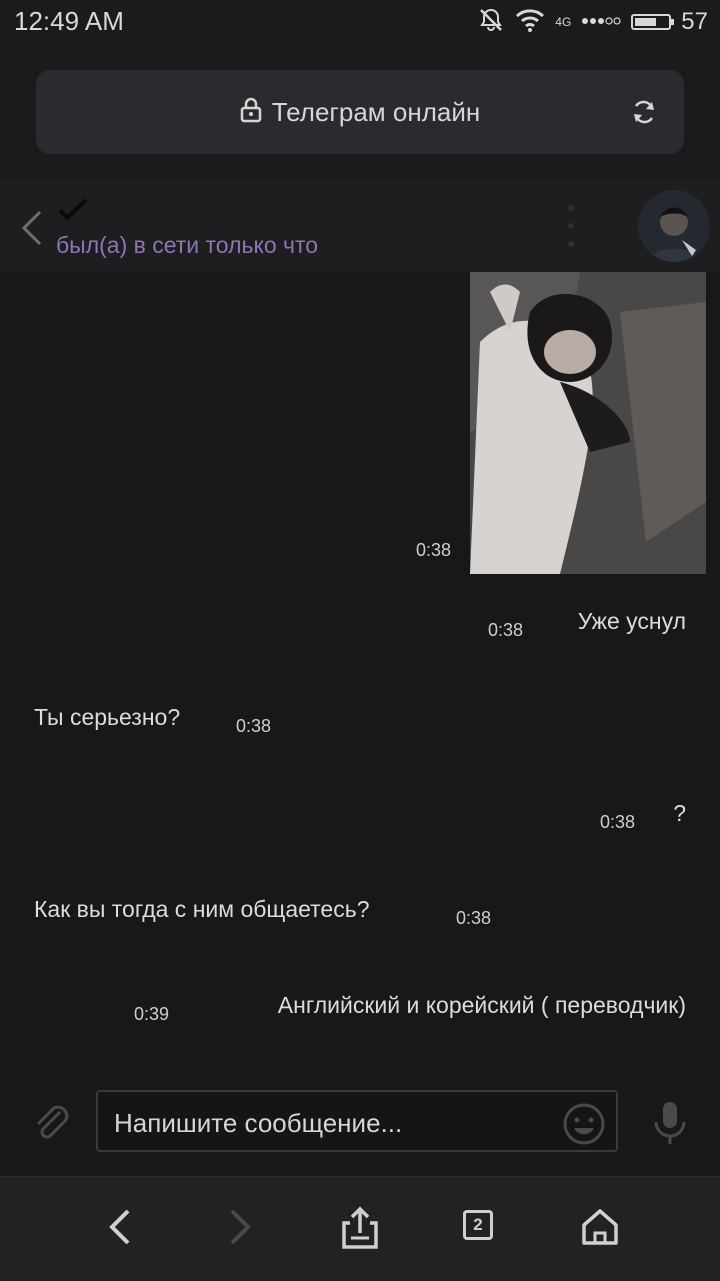 The image size is (720, 1281). I want to click on battery-percent: 57, so click(694, 21).